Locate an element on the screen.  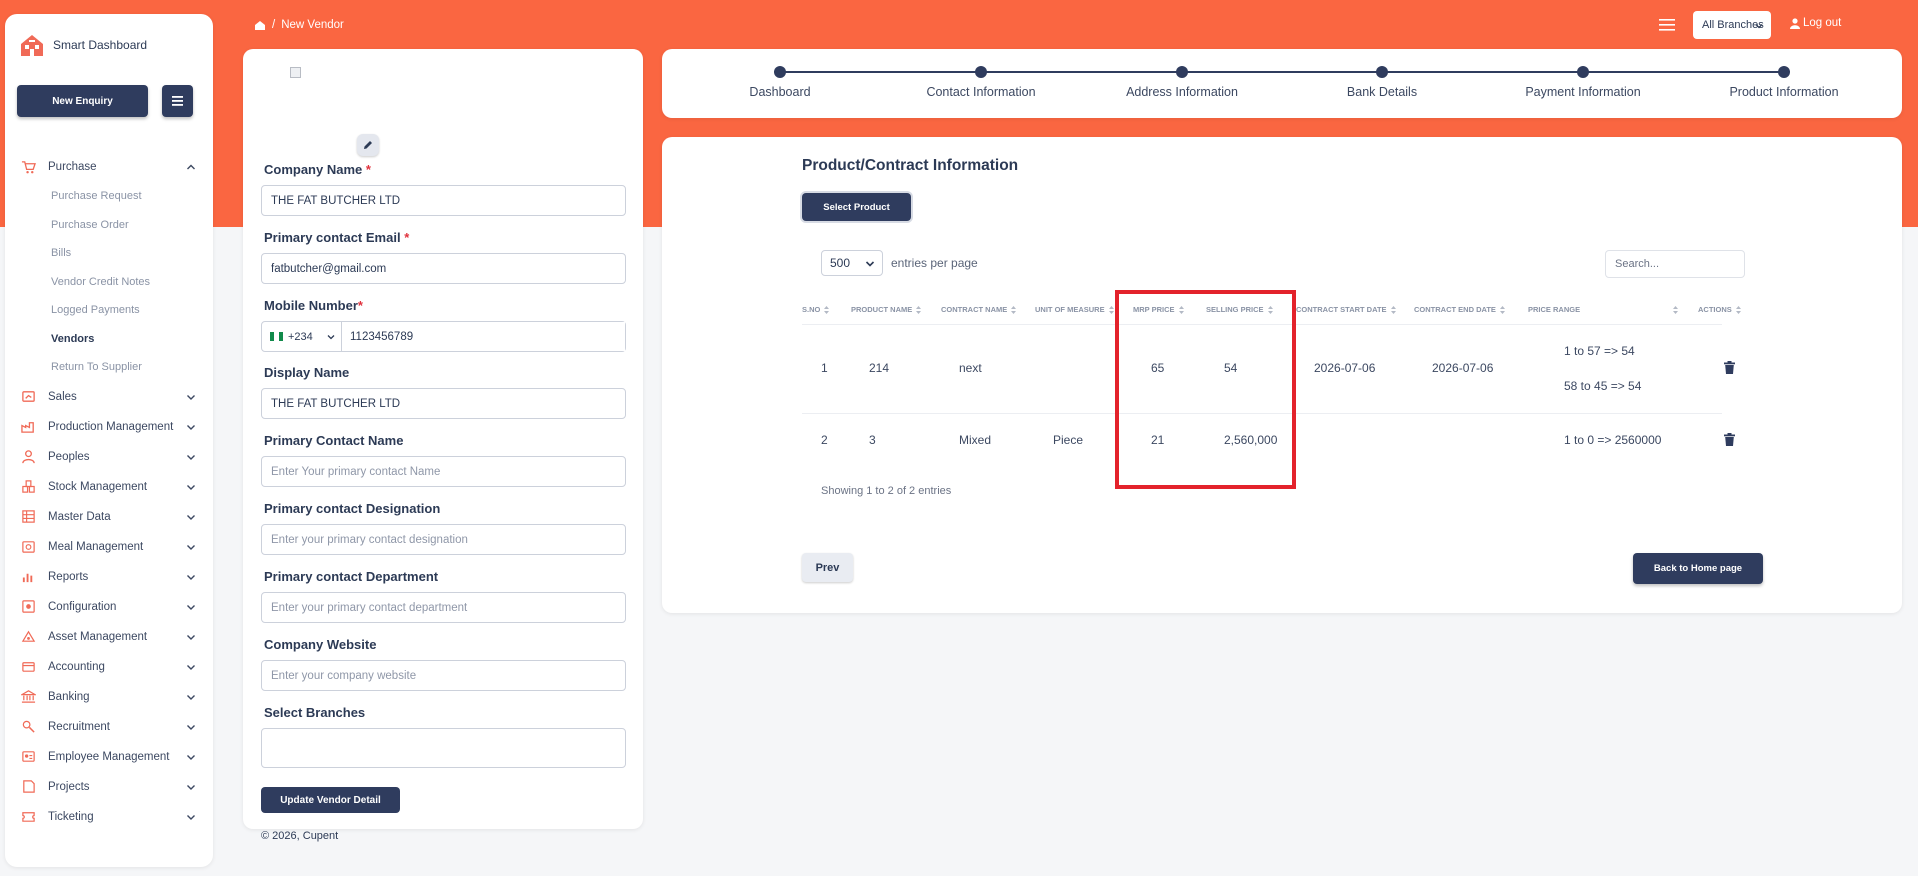
designation-label: Primary contact Designation is located at coordinates (352, 508).